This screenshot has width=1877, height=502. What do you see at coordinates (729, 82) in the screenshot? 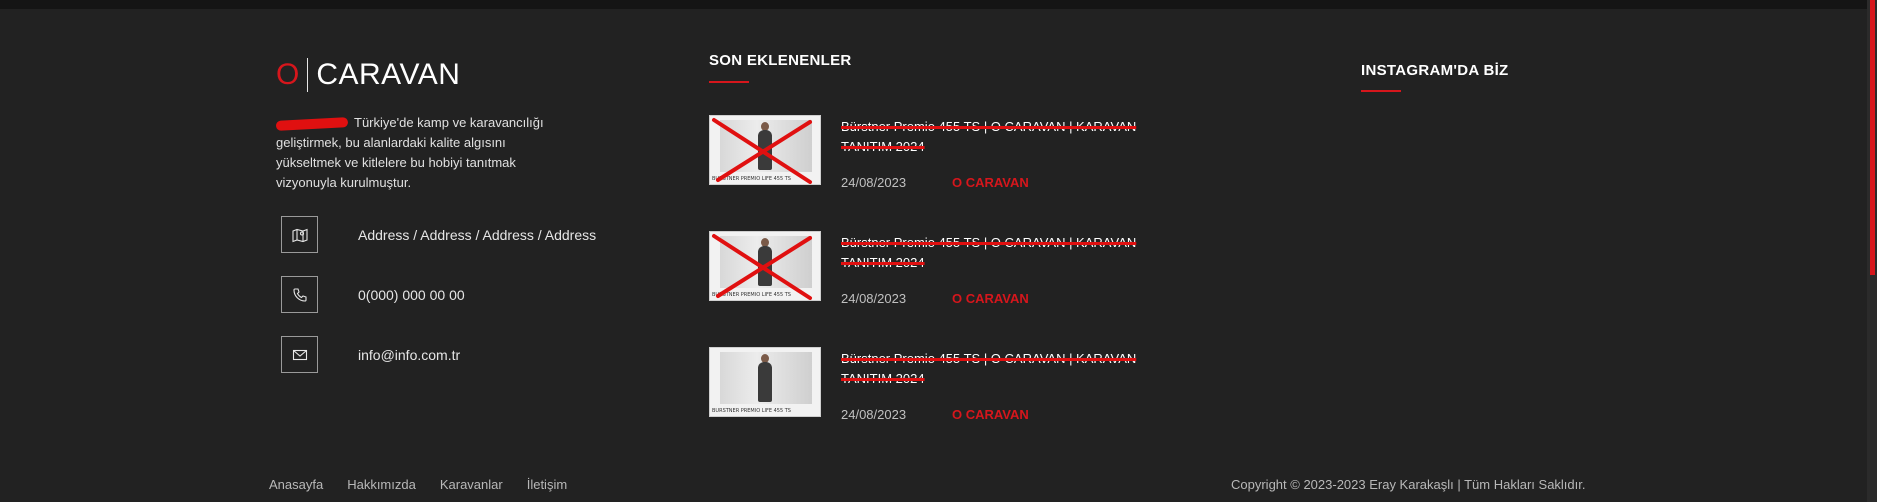
I see `recent-heading-underline` at bounding box center [729, 82].